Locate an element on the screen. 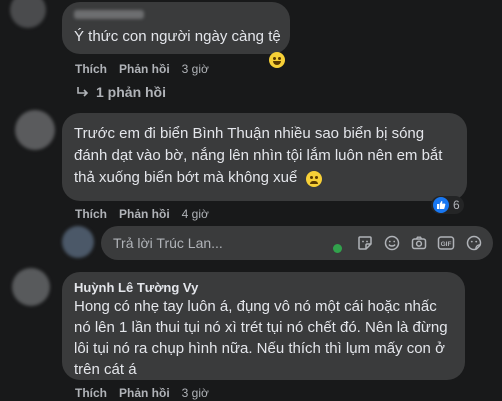  sad-emoji-icon is located at coordinates (314, 179).